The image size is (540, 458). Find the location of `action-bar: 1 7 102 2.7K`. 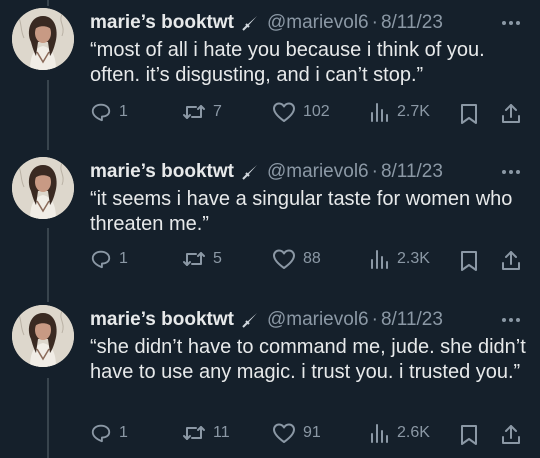

action-bar: 1 7 102 2.7K is located at coordinates (310, 112).